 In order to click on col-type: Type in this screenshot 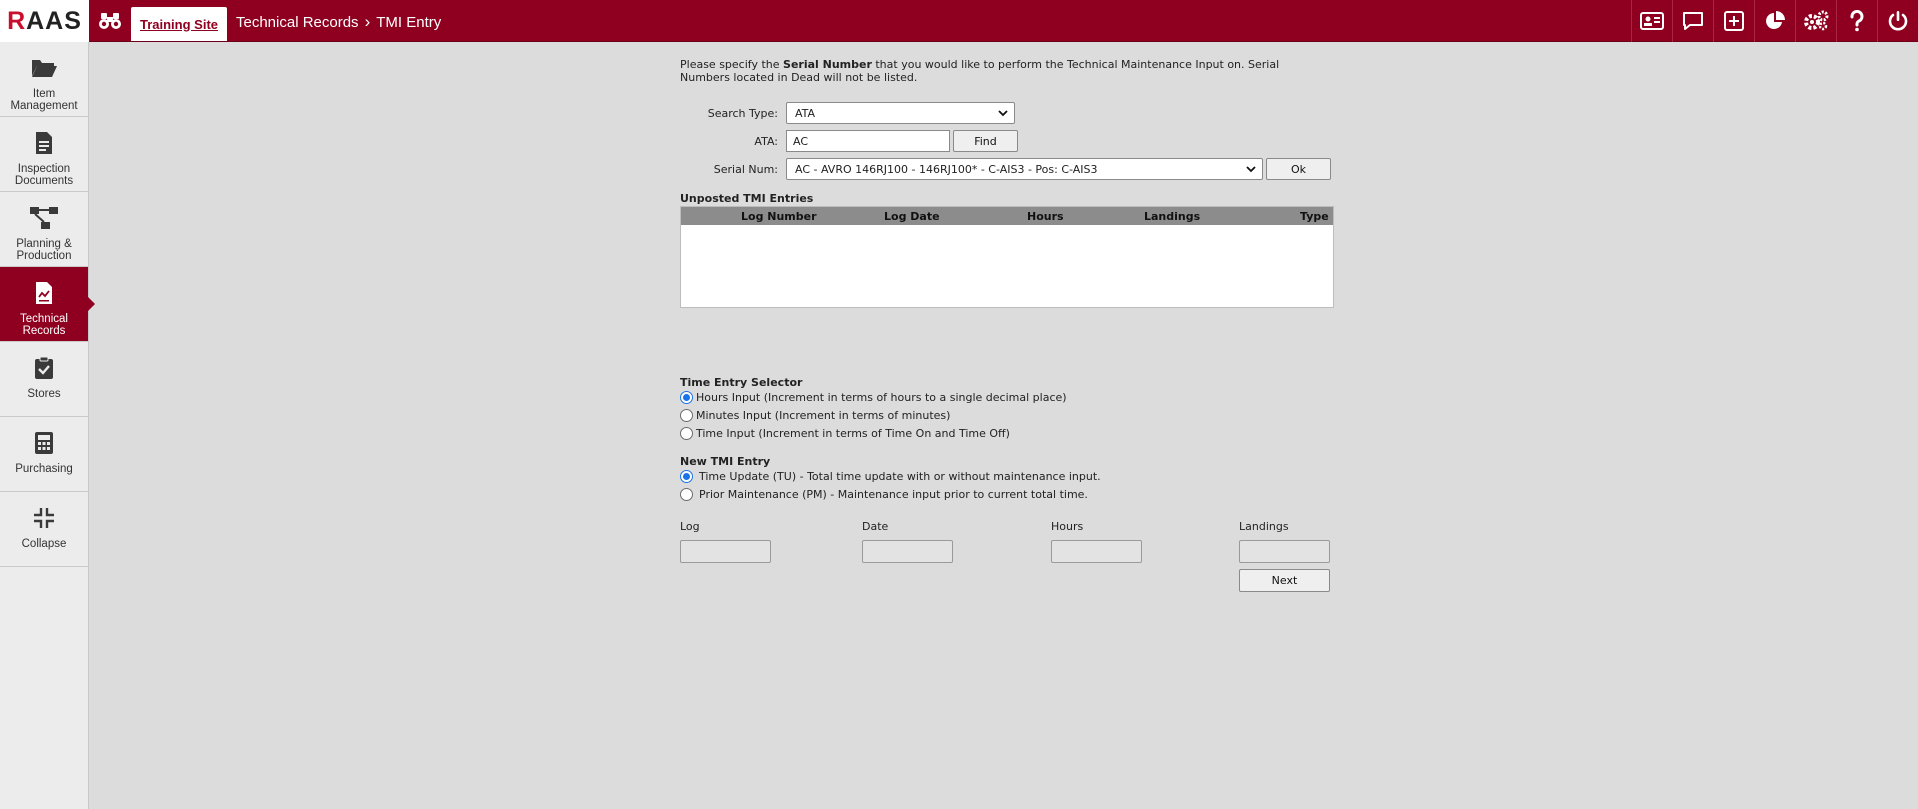, I will do `click(1314, 216)`.